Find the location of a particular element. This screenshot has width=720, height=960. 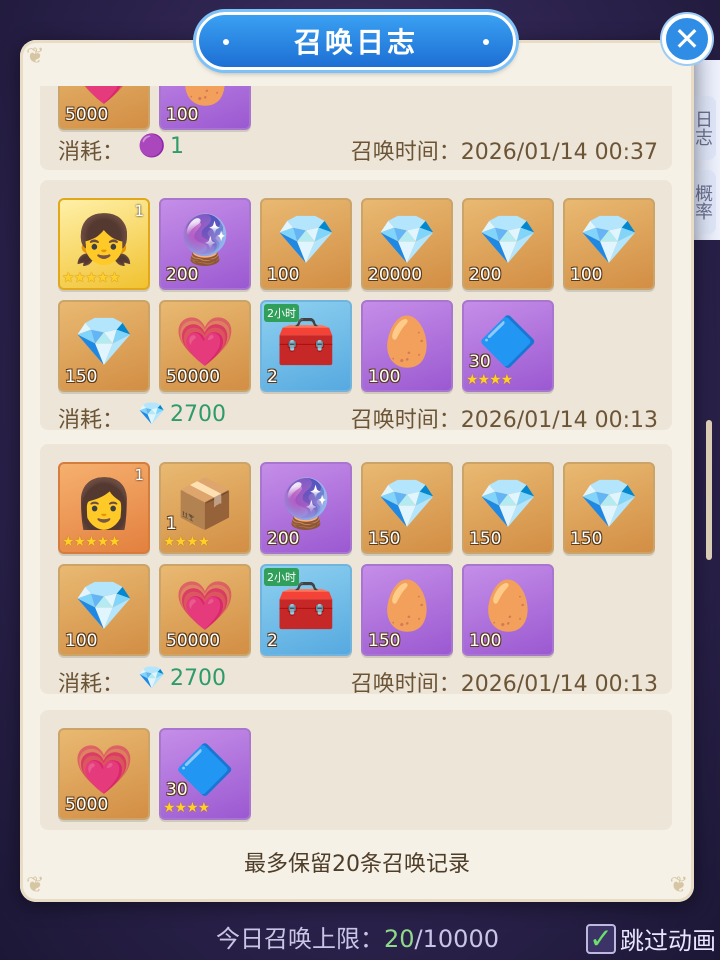

skip-animation-label: 跳过动画 is located at coordinates (668, 941).